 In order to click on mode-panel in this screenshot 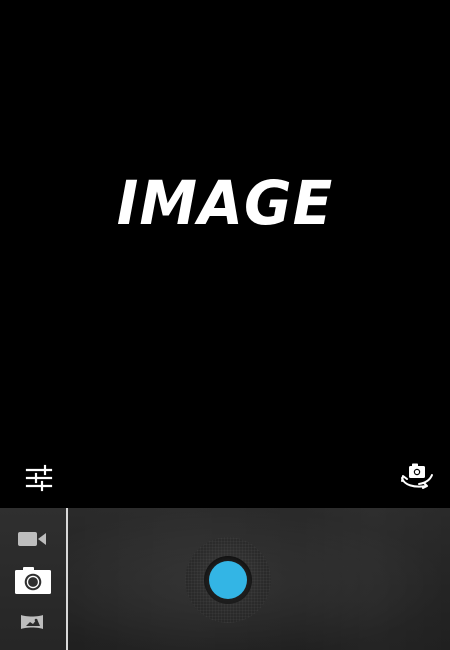, I will do `click(33, 579)`.